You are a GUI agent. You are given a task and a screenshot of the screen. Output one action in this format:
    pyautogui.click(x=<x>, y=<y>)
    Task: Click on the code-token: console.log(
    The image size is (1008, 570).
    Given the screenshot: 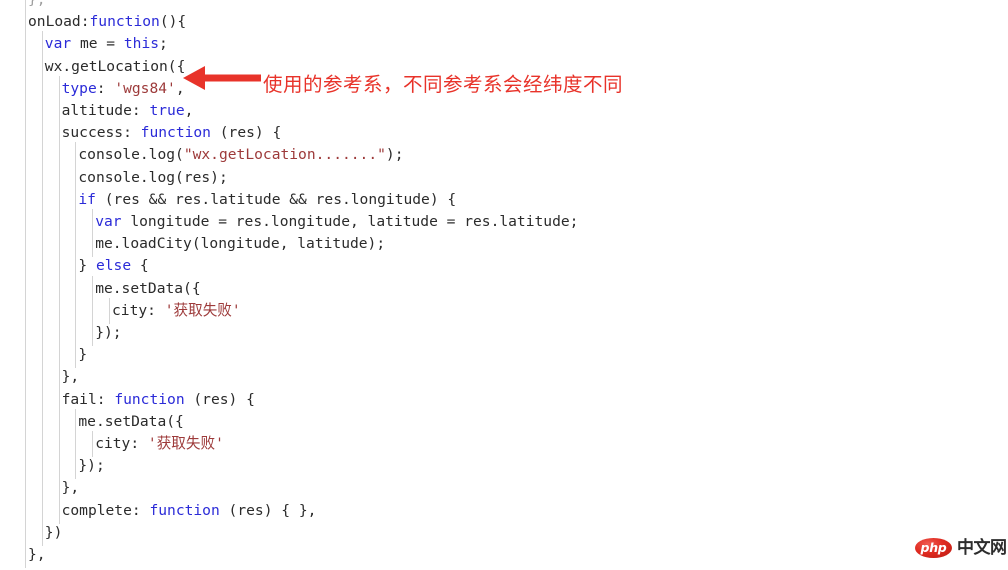 What is the action you would take?
    pyautogui.click(x=131, y=155)
    